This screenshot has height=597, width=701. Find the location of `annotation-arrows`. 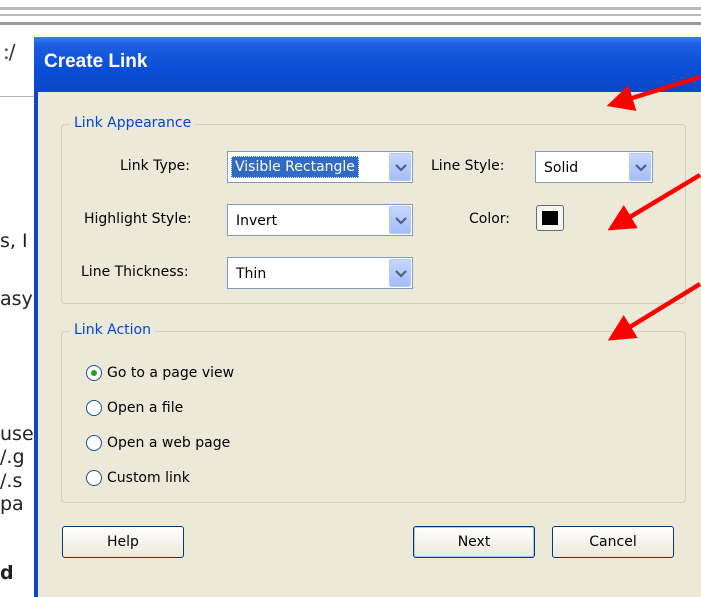

annotation-arrows is located at coordinates (653, 207).